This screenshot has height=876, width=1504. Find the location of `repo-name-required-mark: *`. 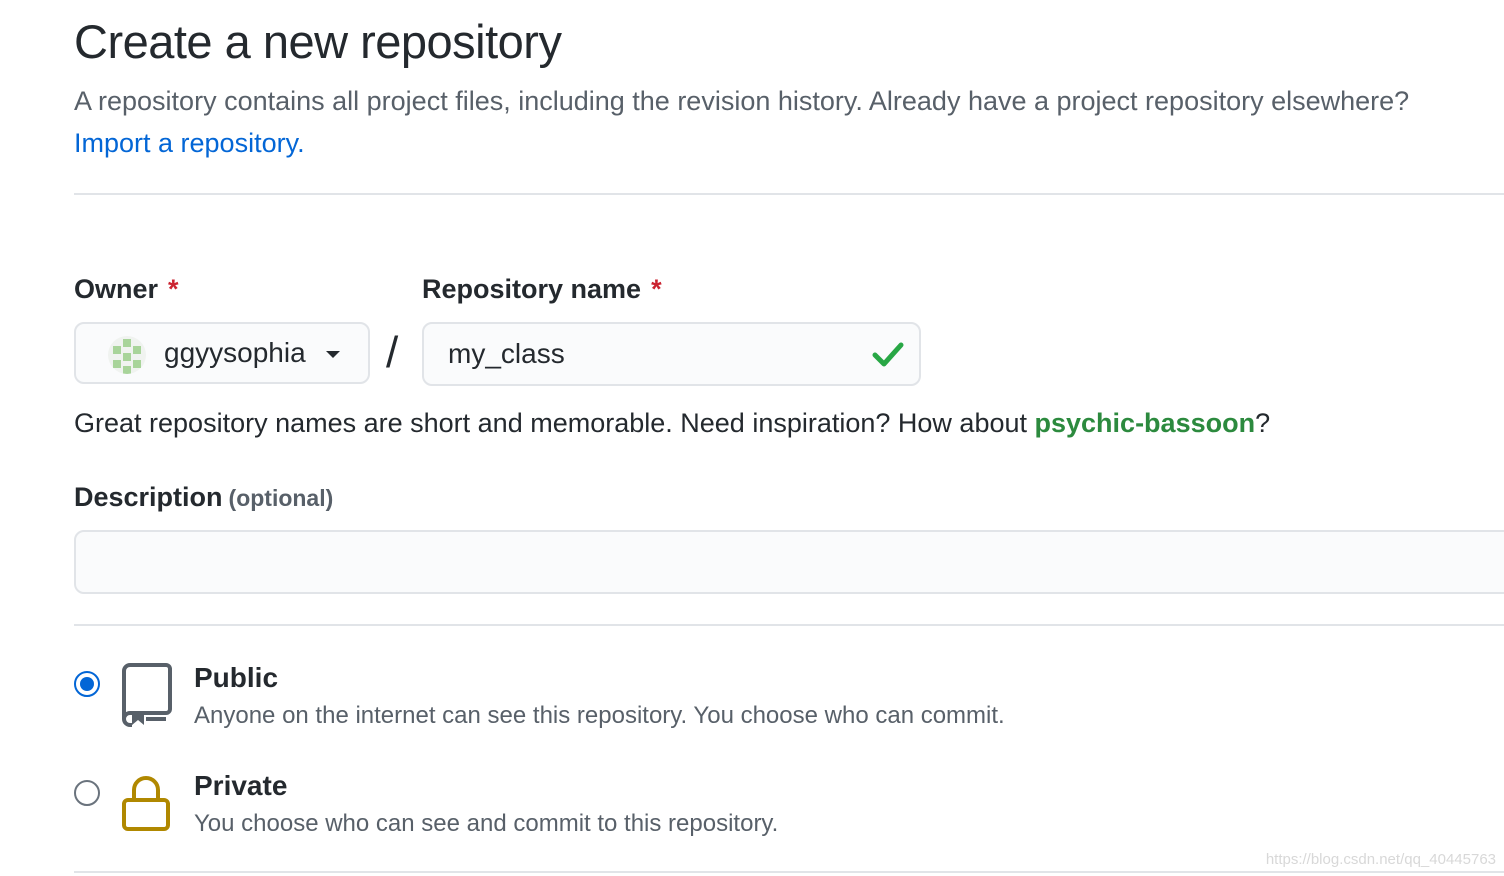

repo-name-required-mark: * is located at coordinates (656, 289).